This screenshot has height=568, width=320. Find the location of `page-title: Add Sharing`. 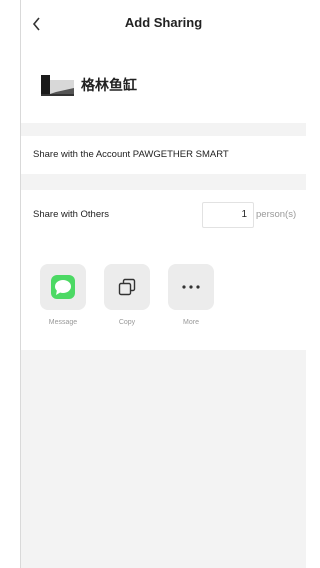

page-title: Add Sharing is located at coordinates (163, 22).